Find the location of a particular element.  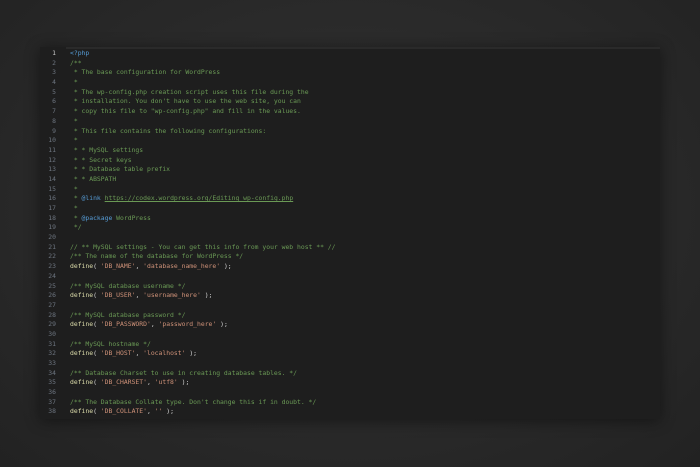

code-token: 'DB_PASSWORD' is located at coordinates (125, 324).